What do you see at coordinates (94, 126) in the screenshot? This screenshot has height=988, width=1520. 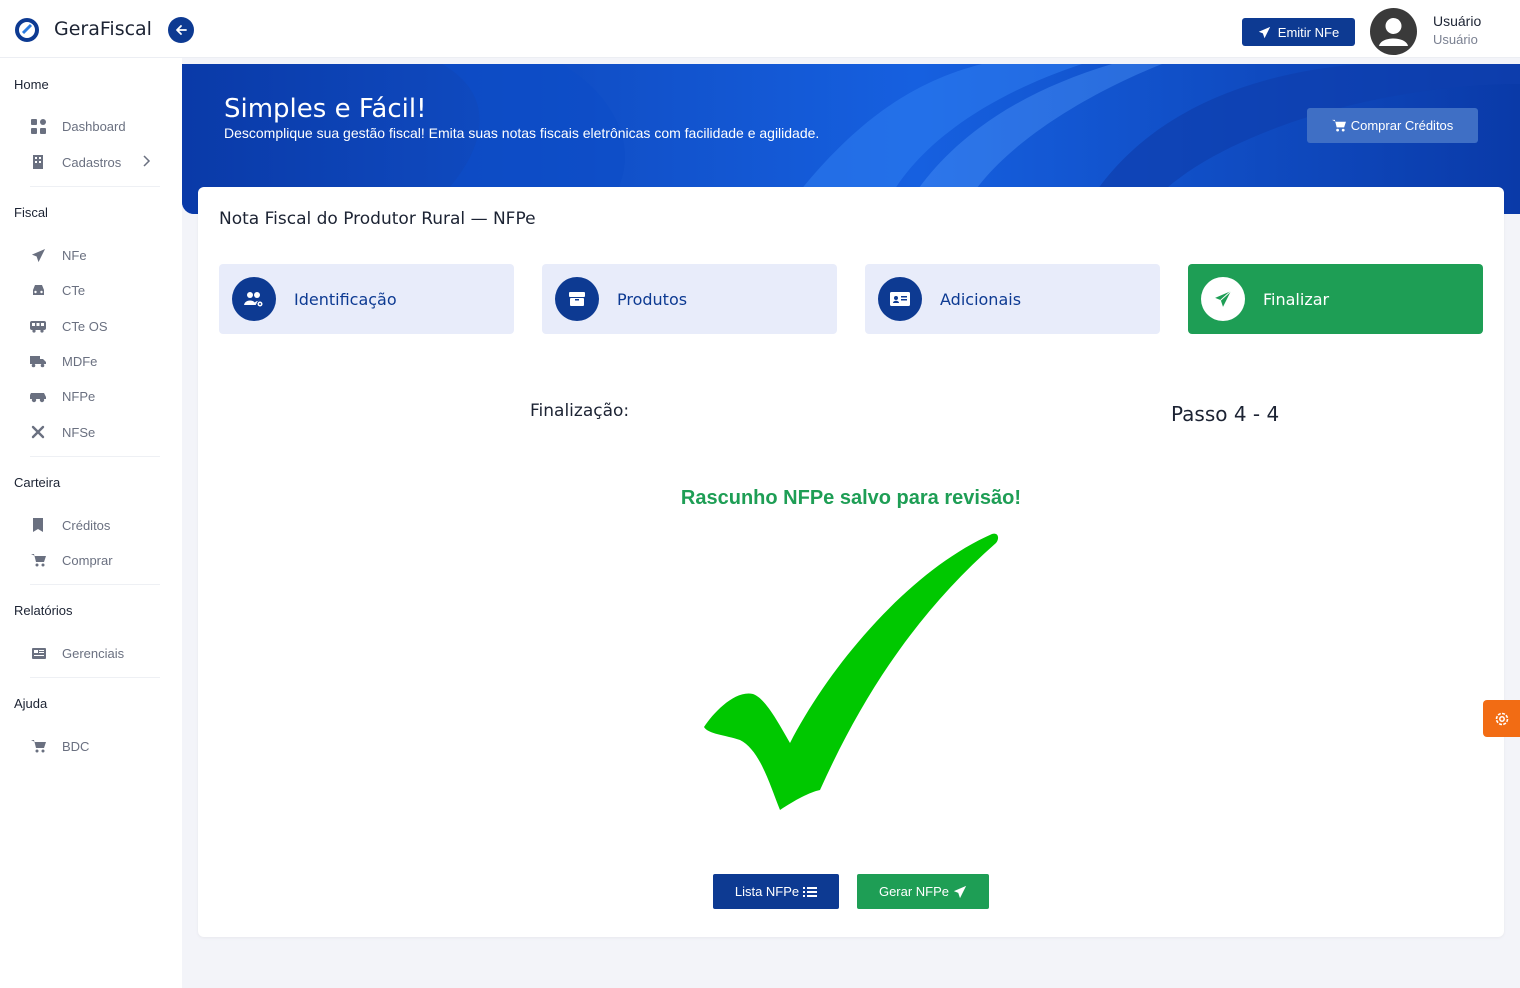 I see `sidebar-item-label: Dashboard` at bounding box center [94, 126].